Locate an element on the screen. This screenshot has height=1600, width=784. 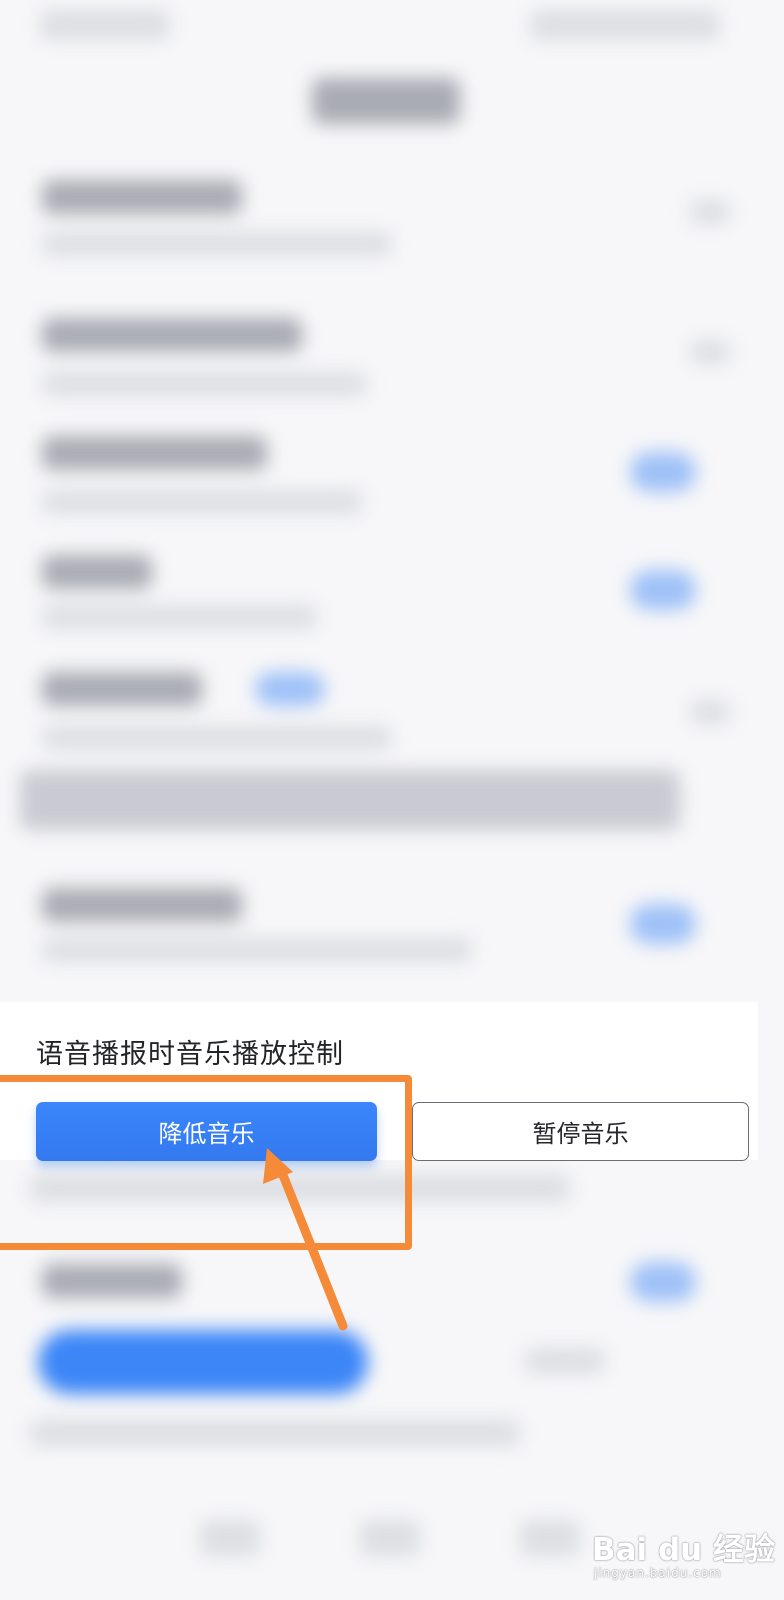
baidu-jingyan-watermark: Bai du 经验 jingyan.baidu.com is located at coordinates (684, 1556).